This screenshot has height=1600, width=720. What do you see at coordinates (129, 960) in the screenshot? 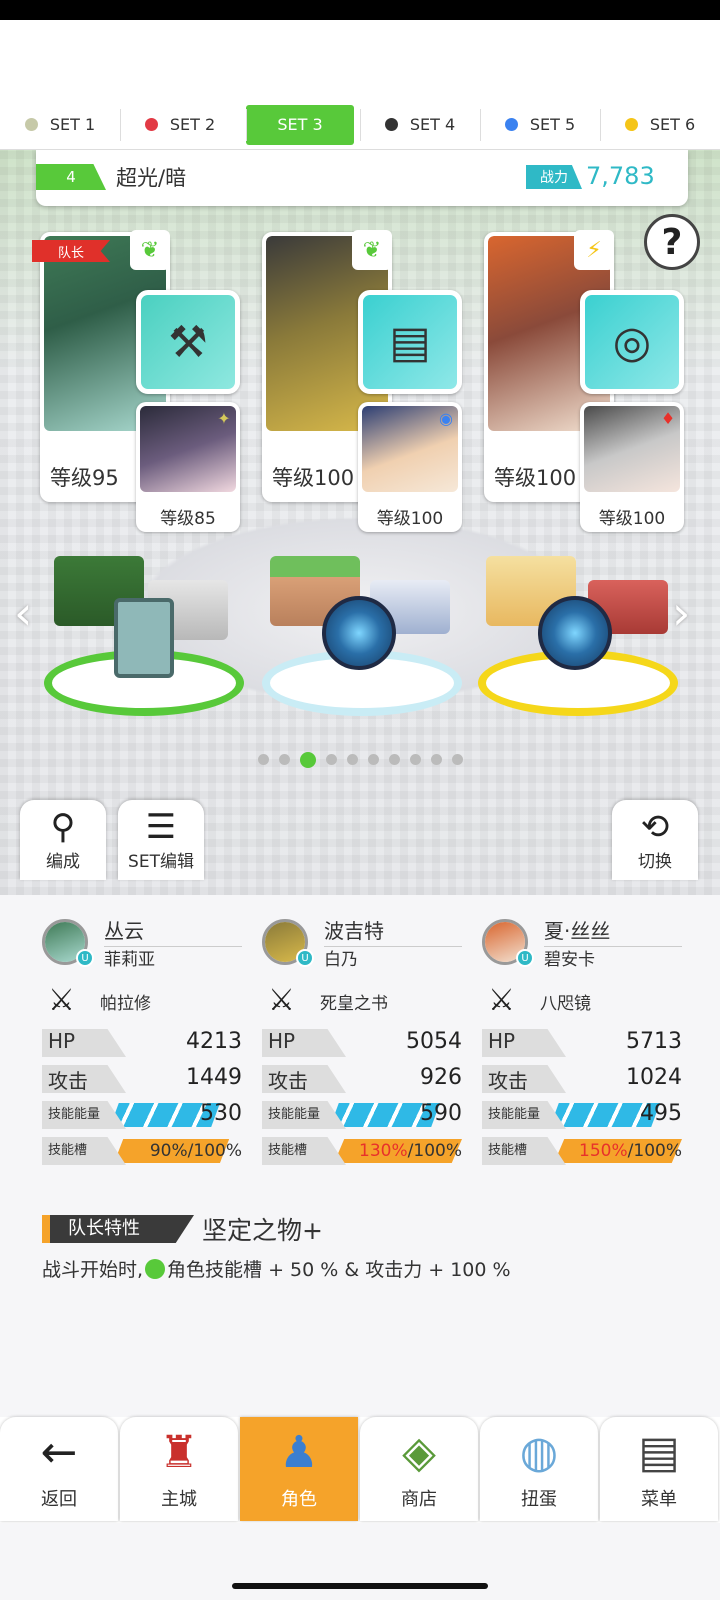
I see `partner-name: 菲莉亚` at bounding box center [129, 960].